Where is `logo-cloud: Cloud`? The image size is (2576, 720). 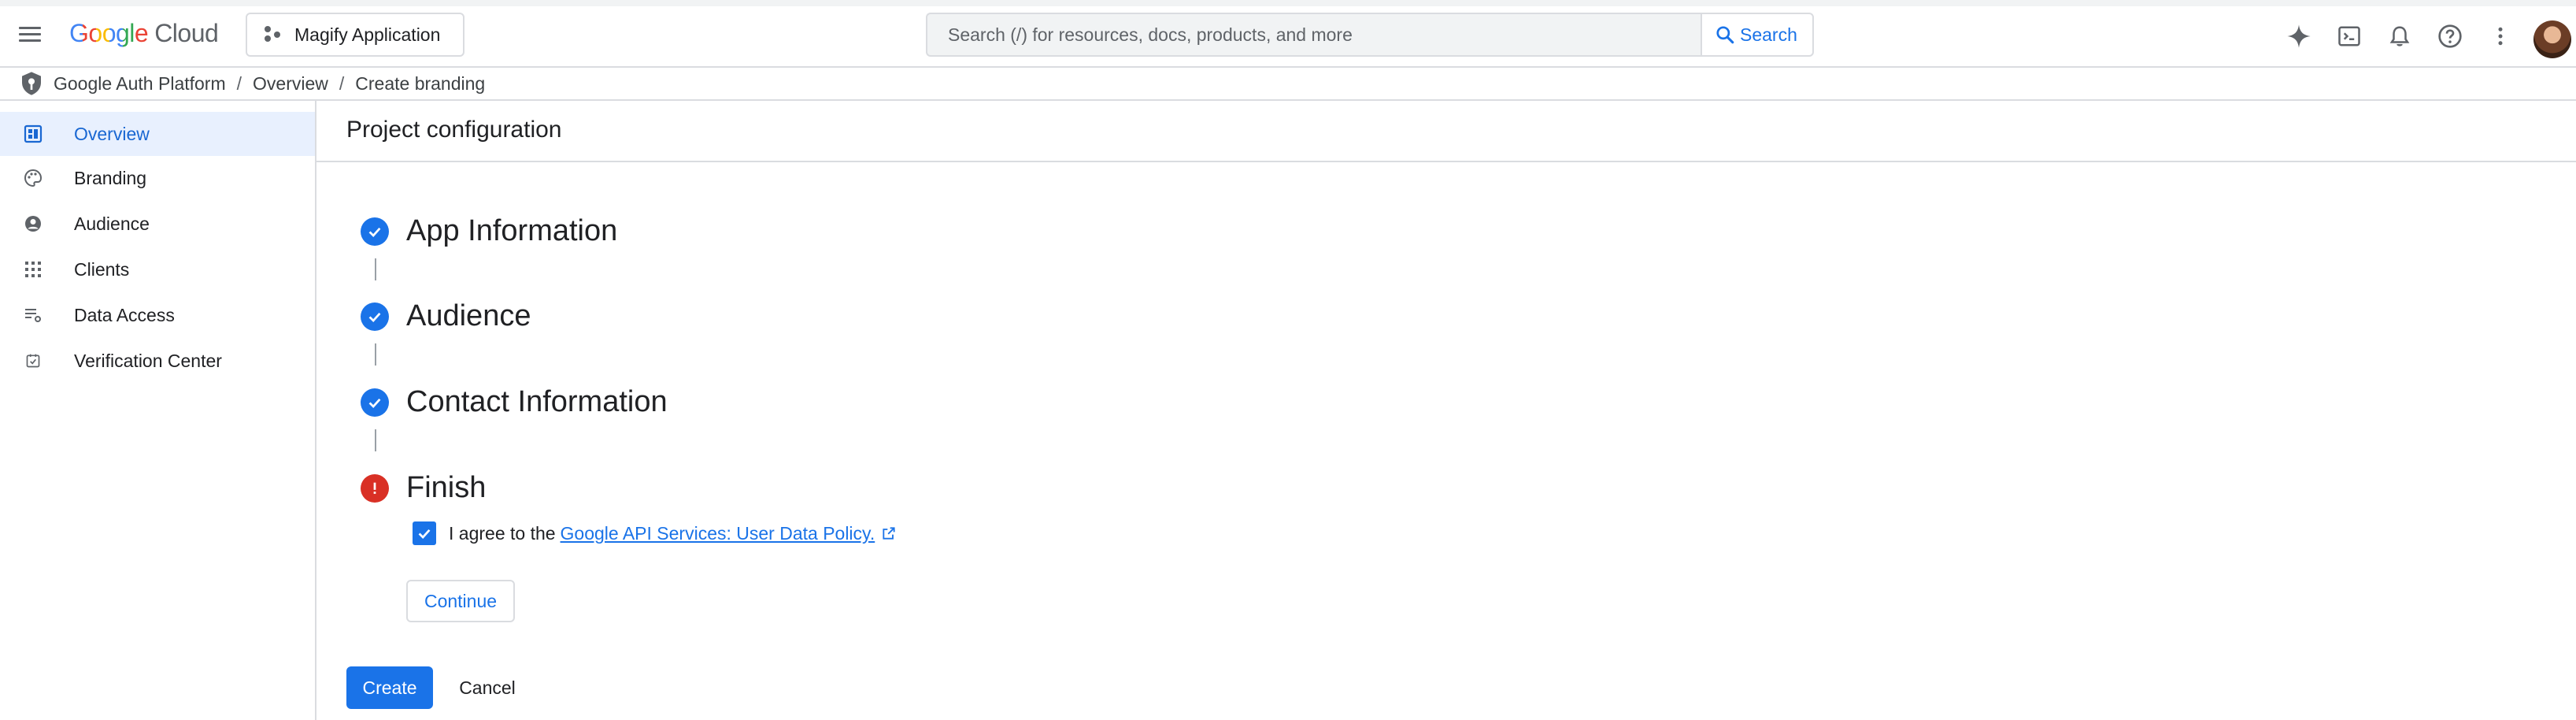 logo-cloud: Cloud is located at coordinates (186, 33).